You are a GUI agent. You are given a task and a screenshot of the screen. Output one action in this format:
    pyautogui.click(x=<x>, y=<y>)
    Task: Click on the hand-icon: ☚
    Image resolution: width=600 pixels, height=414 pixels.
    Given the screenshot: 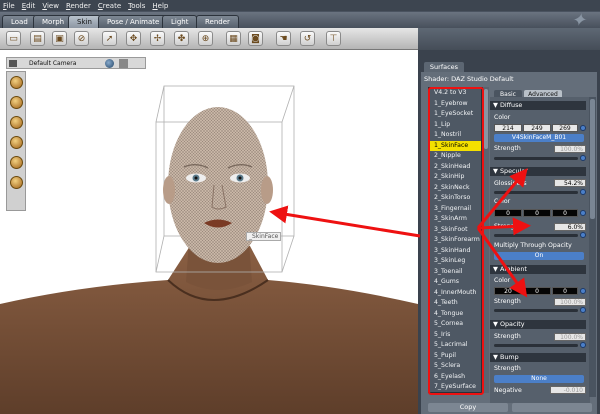 What is the action you would take?
    pyautogui.click(x=283, y=38)
    